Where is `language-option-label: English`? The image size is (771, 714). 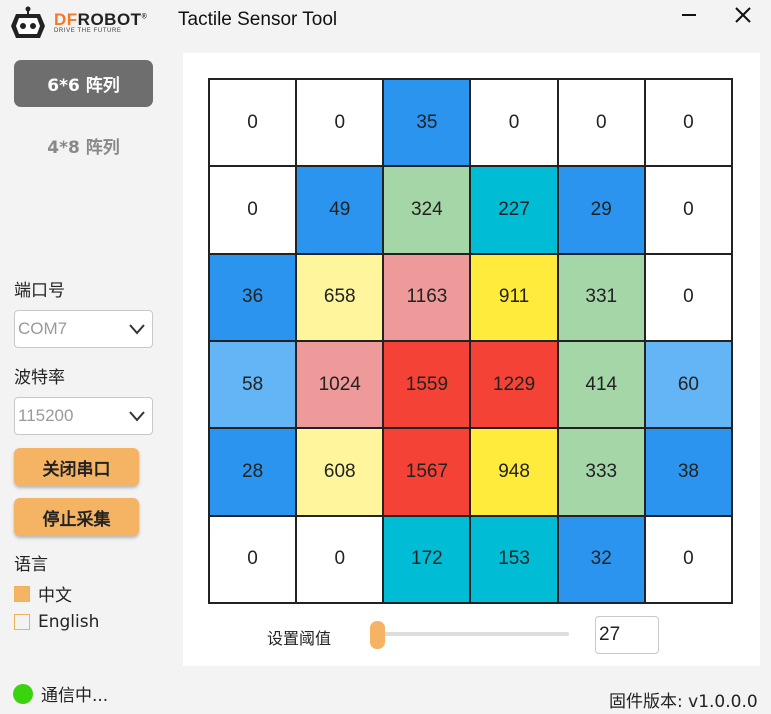
language-option-label: English is located at coordinates (69, 622).